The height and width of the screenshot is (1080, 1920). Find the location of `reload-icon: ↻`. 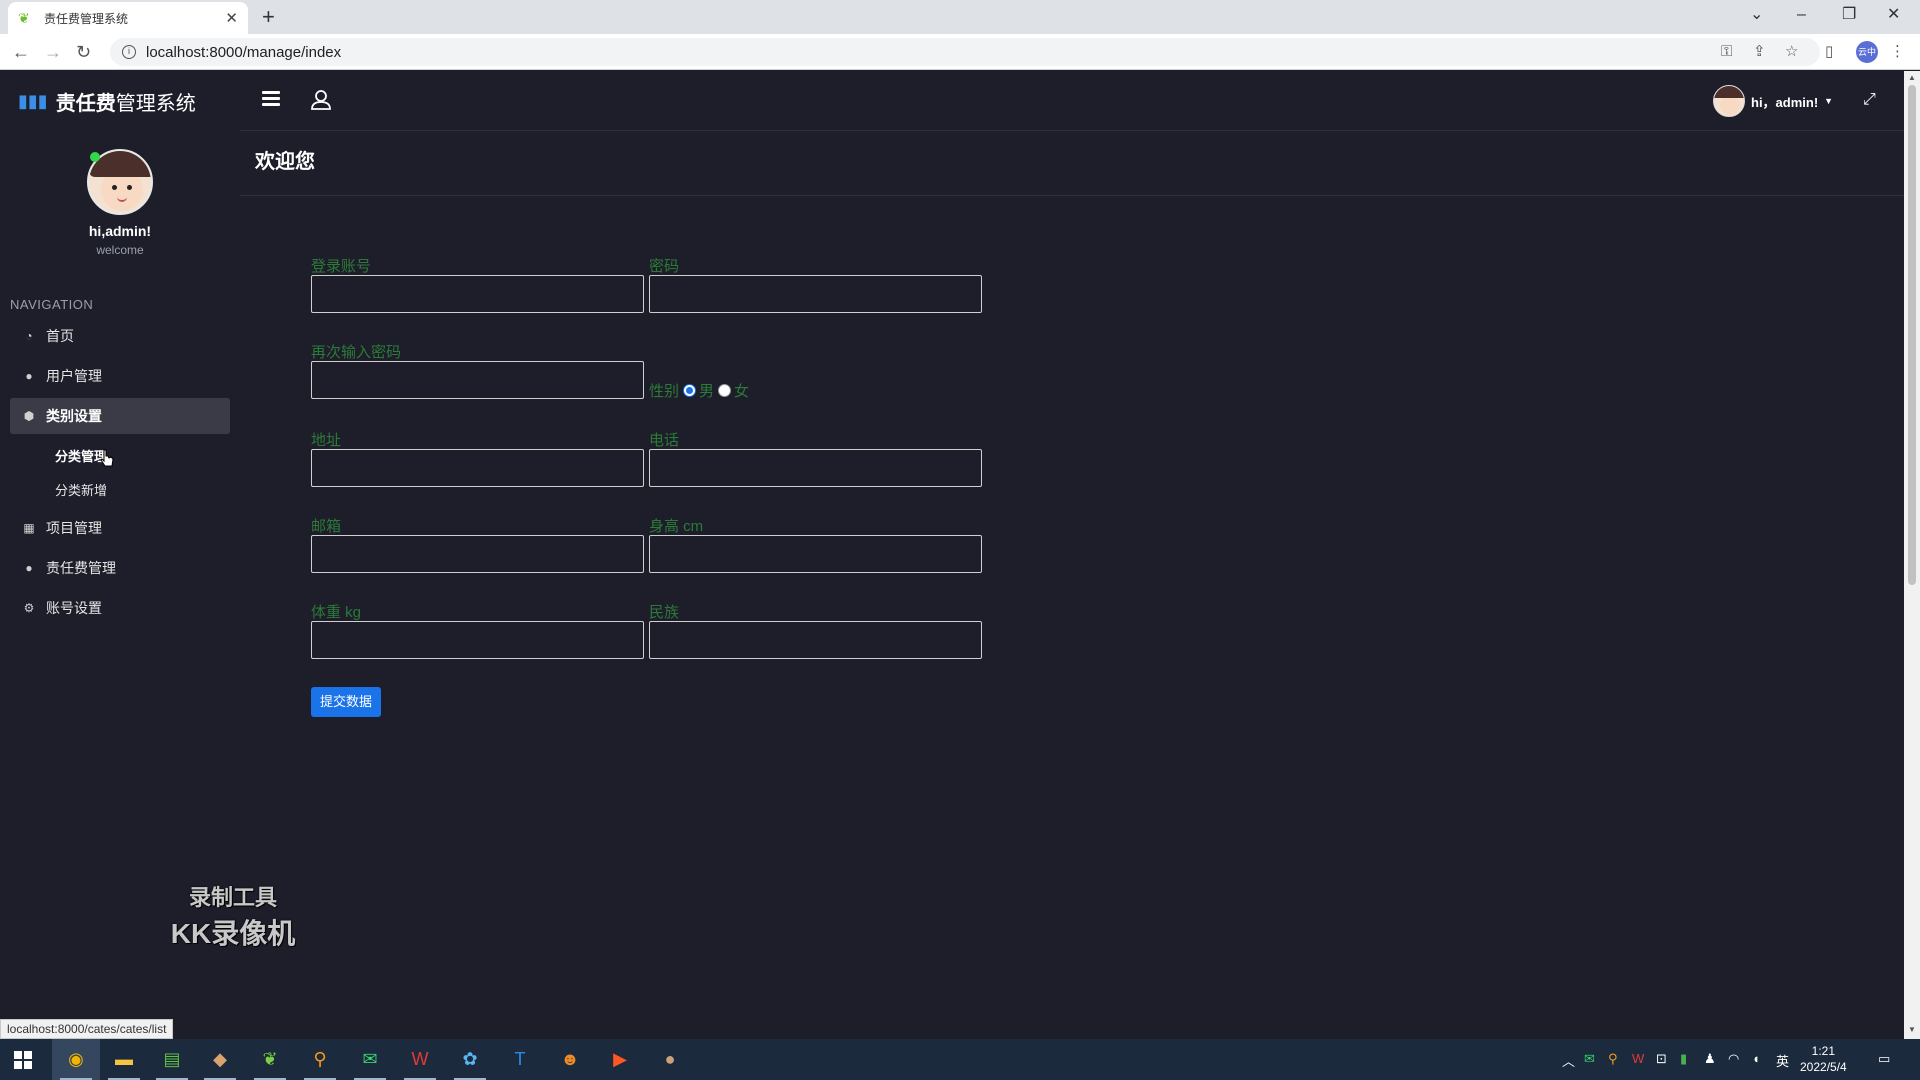

reload-icon: ↻ is located at coordinates (83, 52).